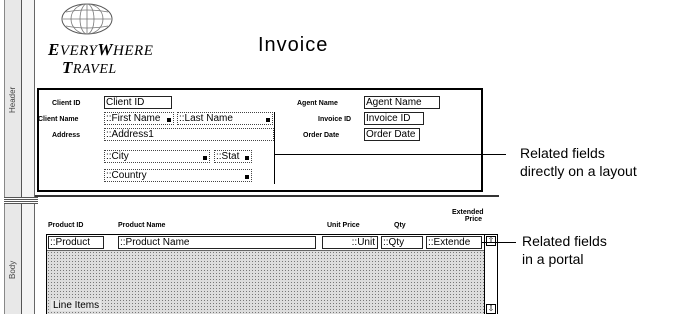 This screenshot has width=684, height=314. Describe the element at coordinates (225, 118) in the screenshot. I see `last-name-field: ::Last Name` at that location.